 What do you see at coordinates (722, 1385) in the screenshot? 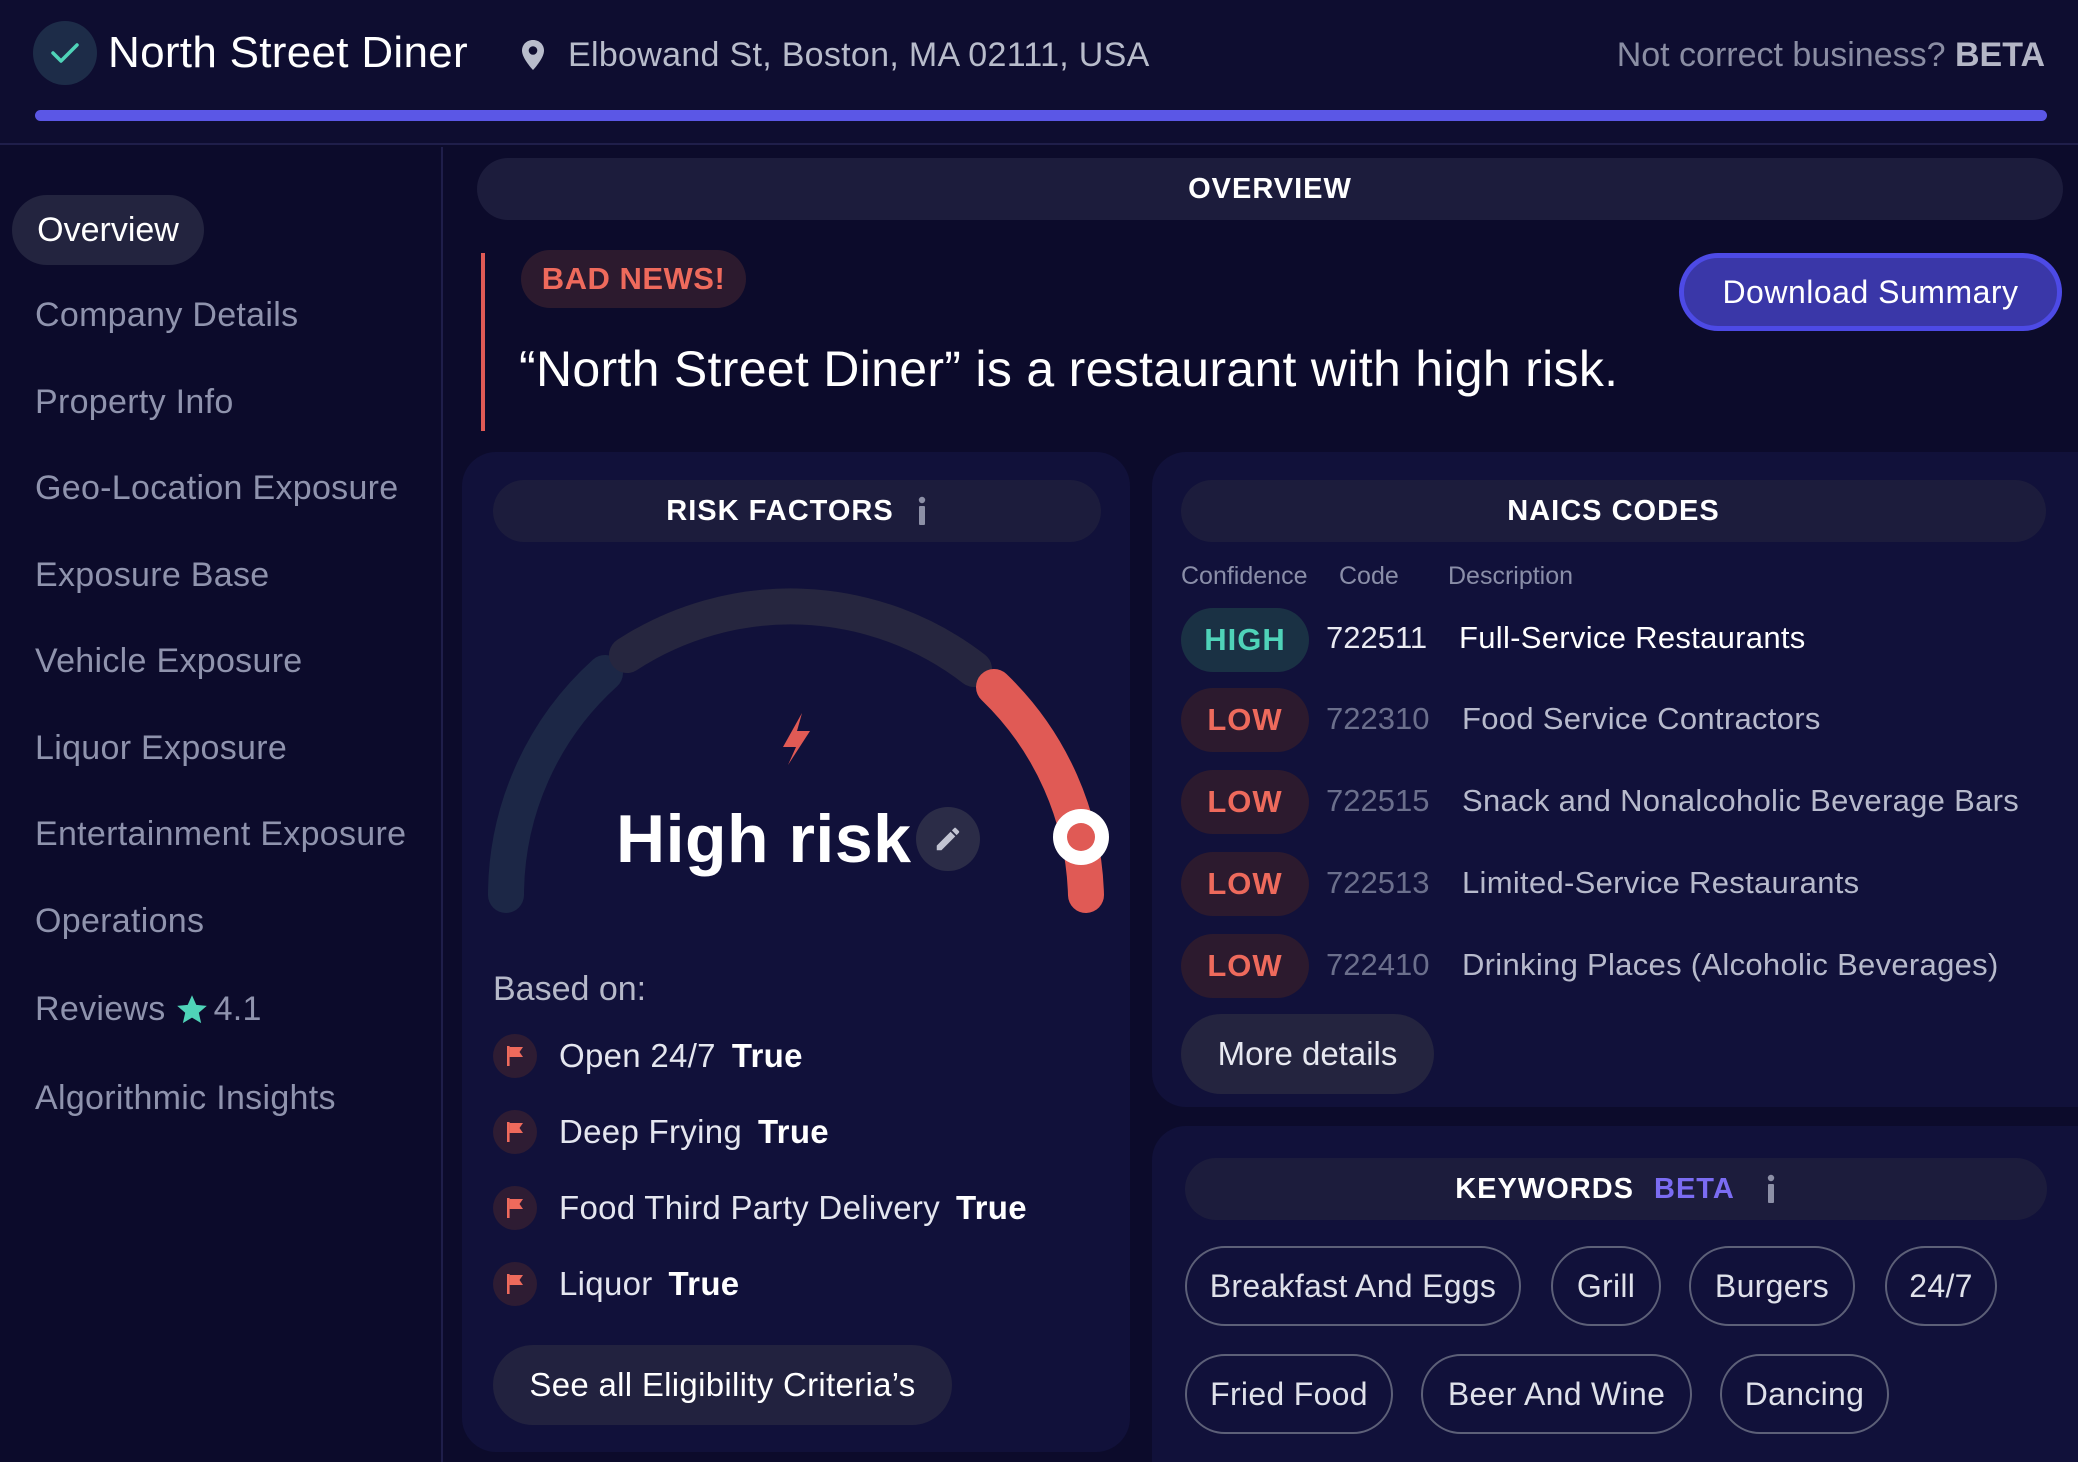
I see `see-all-eligibility-button: See all Eligibility Criteria’s` at bounding box center [722, 1385].